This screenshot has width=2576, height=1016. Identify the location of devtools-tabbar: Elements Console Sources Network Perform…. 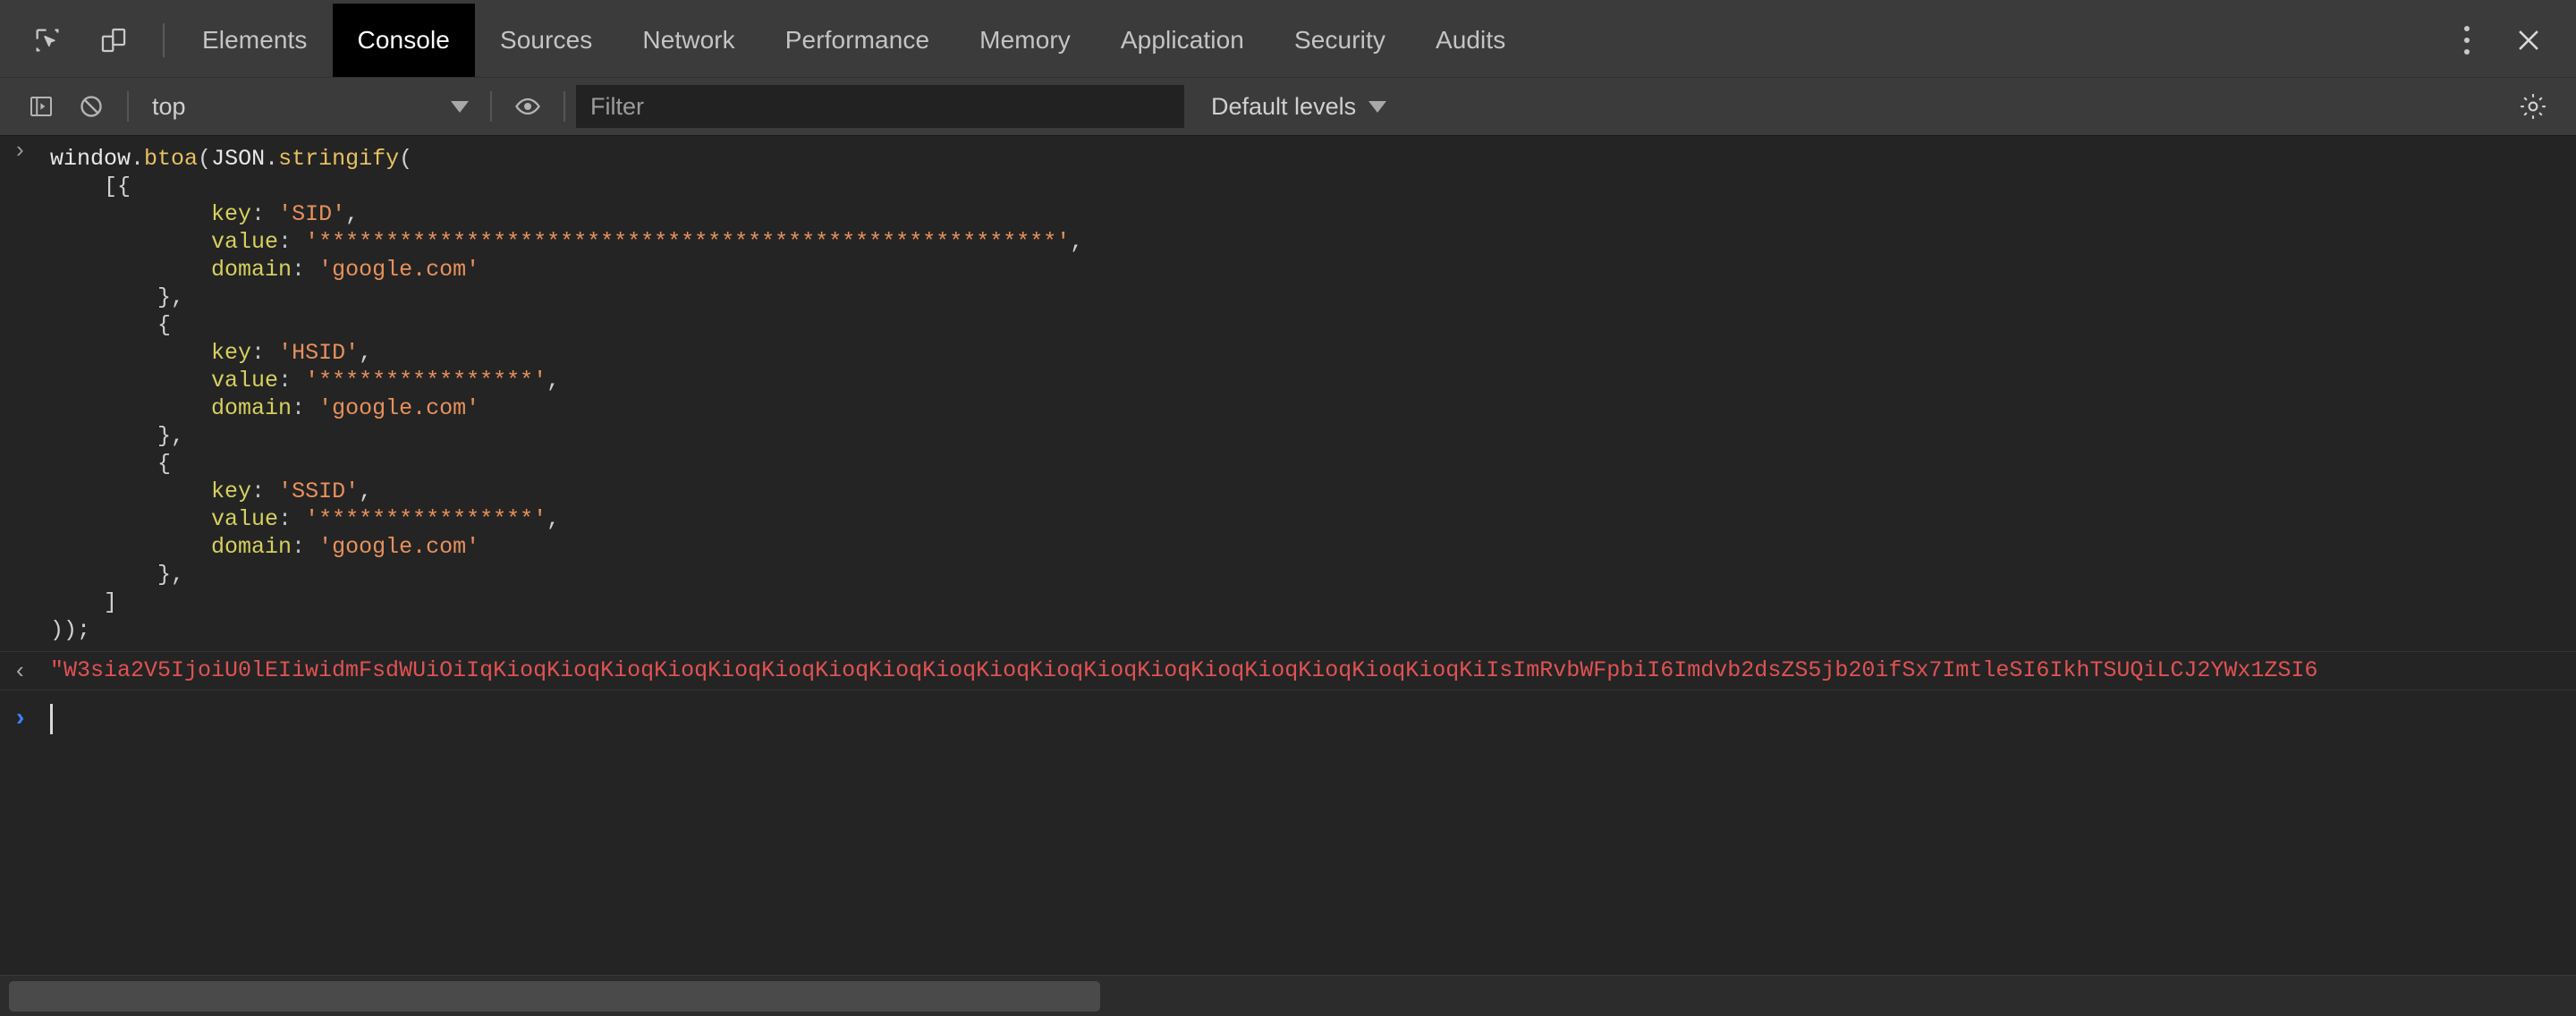
(1288, 40).